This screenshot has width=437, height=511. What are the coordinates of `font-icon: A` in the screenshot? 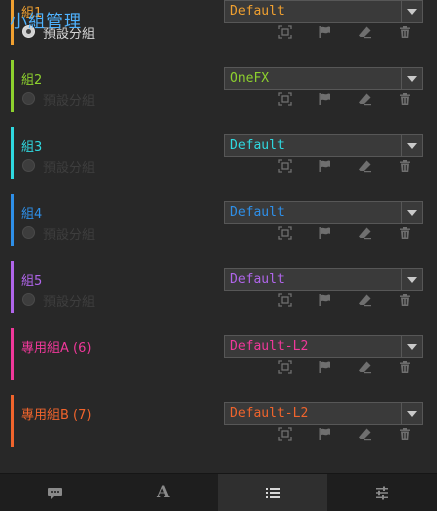 It's located at (163, 491).